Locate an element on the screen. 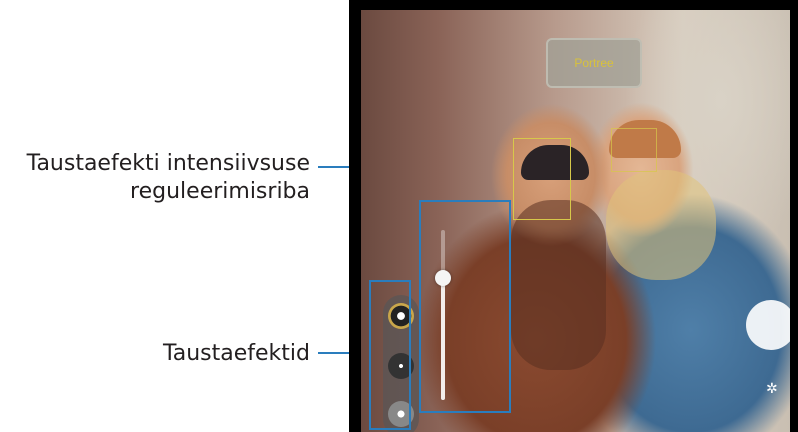 This screenshot has width=798, height=432. portrait-mode-label: Portree is located at coordinates (594, 63).